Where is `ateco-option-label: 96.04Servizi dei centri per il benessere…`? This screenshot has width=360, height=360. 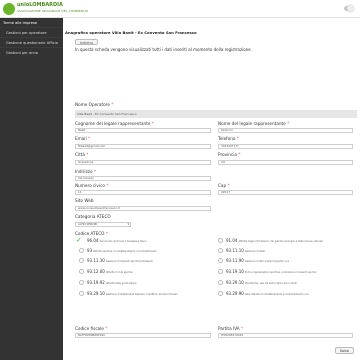 ateco-option-label: 96.04Servizi dei centri per il benessere… is located at coordinates (117, 240).